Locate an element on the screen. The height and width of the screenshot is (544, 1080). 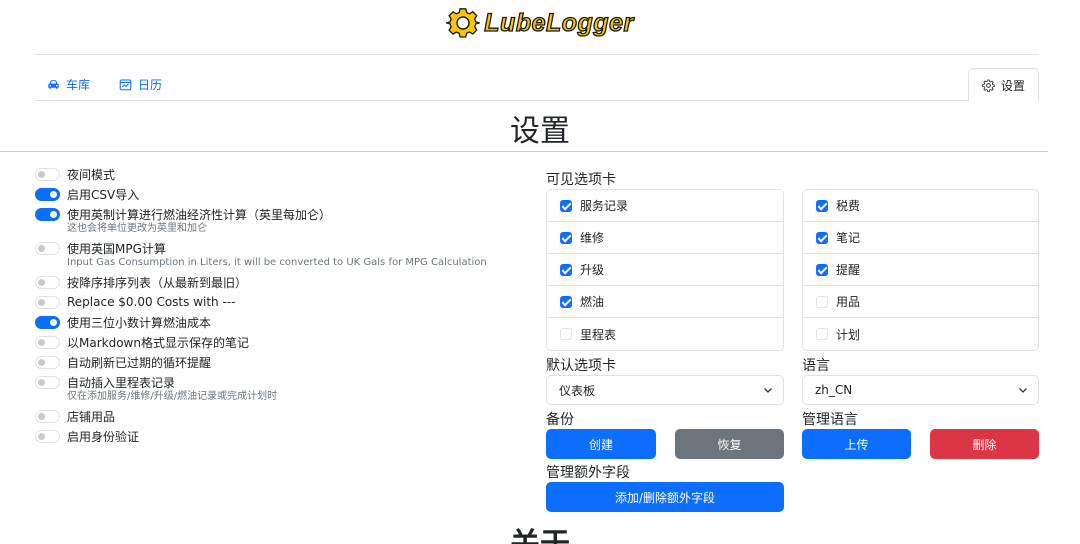
create-backup-button: 创建 is located at coordinates (601, 444).